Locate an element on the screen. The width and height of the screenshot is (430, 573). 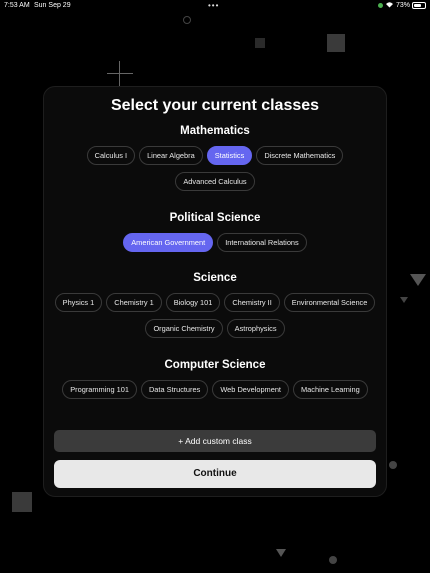
section-heading: Political Science is located at coordinates (215, 218).